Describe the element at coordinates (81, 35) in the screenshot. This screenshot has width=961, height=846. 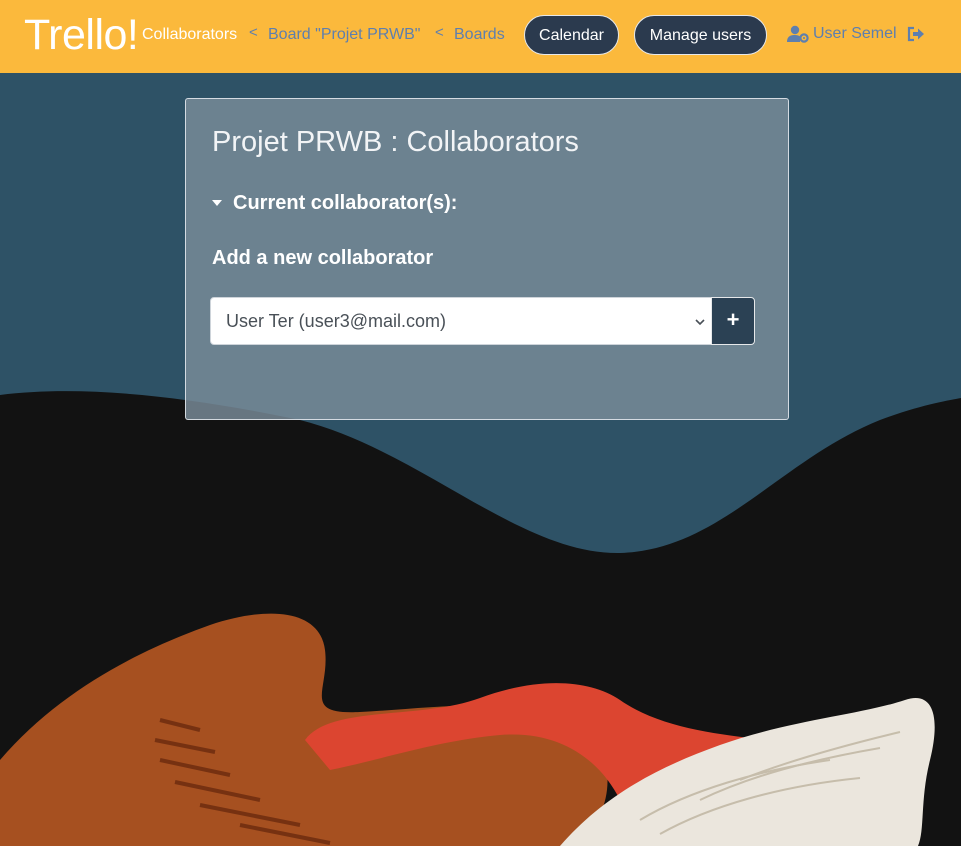
I see `brand-logo: Trello!` at that location.